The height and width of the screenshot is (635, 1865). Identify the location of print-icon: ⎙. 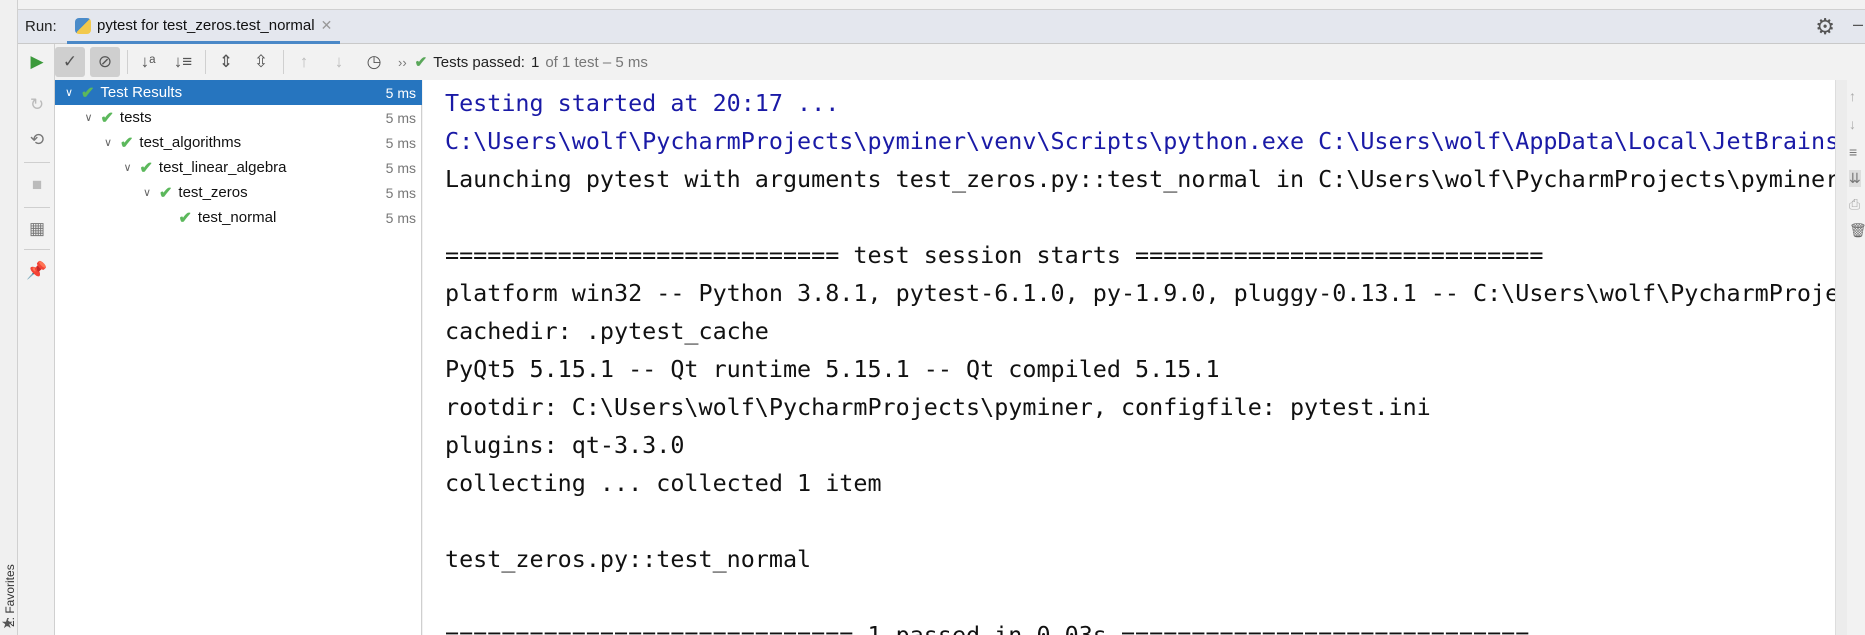
(1854, 204).